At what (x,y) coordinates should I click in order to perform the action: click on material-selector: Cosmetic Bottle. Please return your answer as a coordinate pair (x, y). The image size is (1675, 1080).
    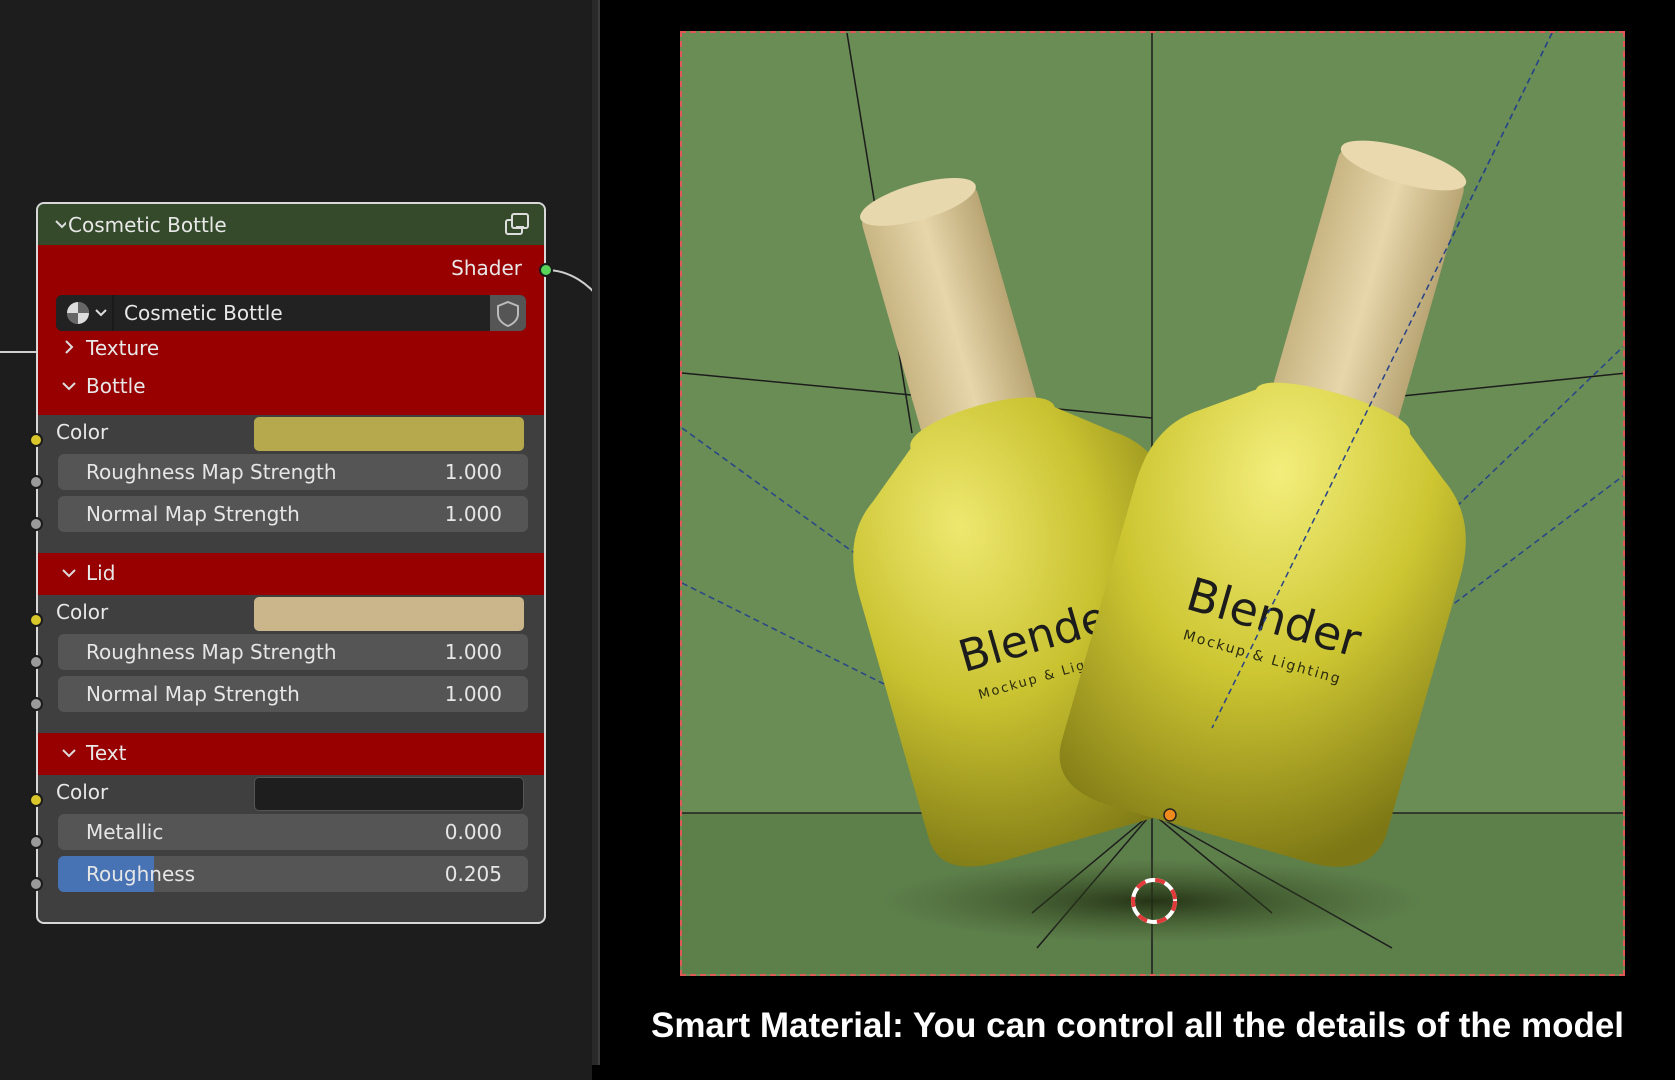
    Looking at the image, I should click on (291, 313).